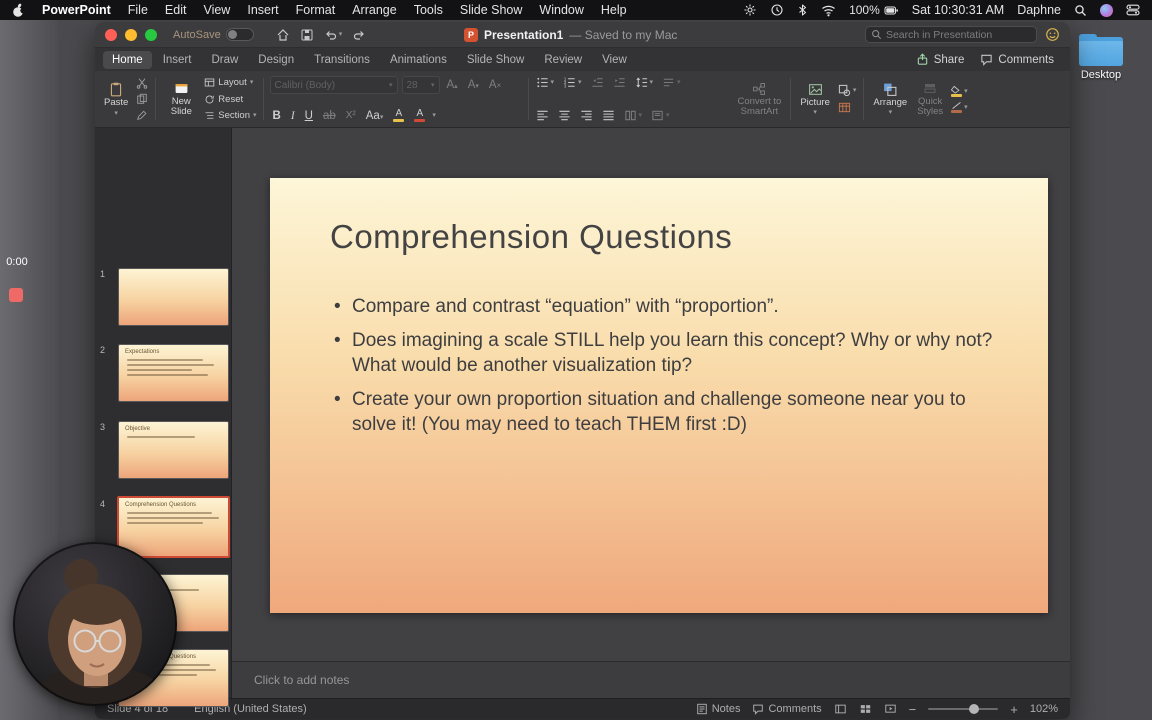 This screenshot has height=720, width=1152. Describe the element at coordinates (644, 82) in the screenshot. I see `line-spacing-button: ▾` at that location.